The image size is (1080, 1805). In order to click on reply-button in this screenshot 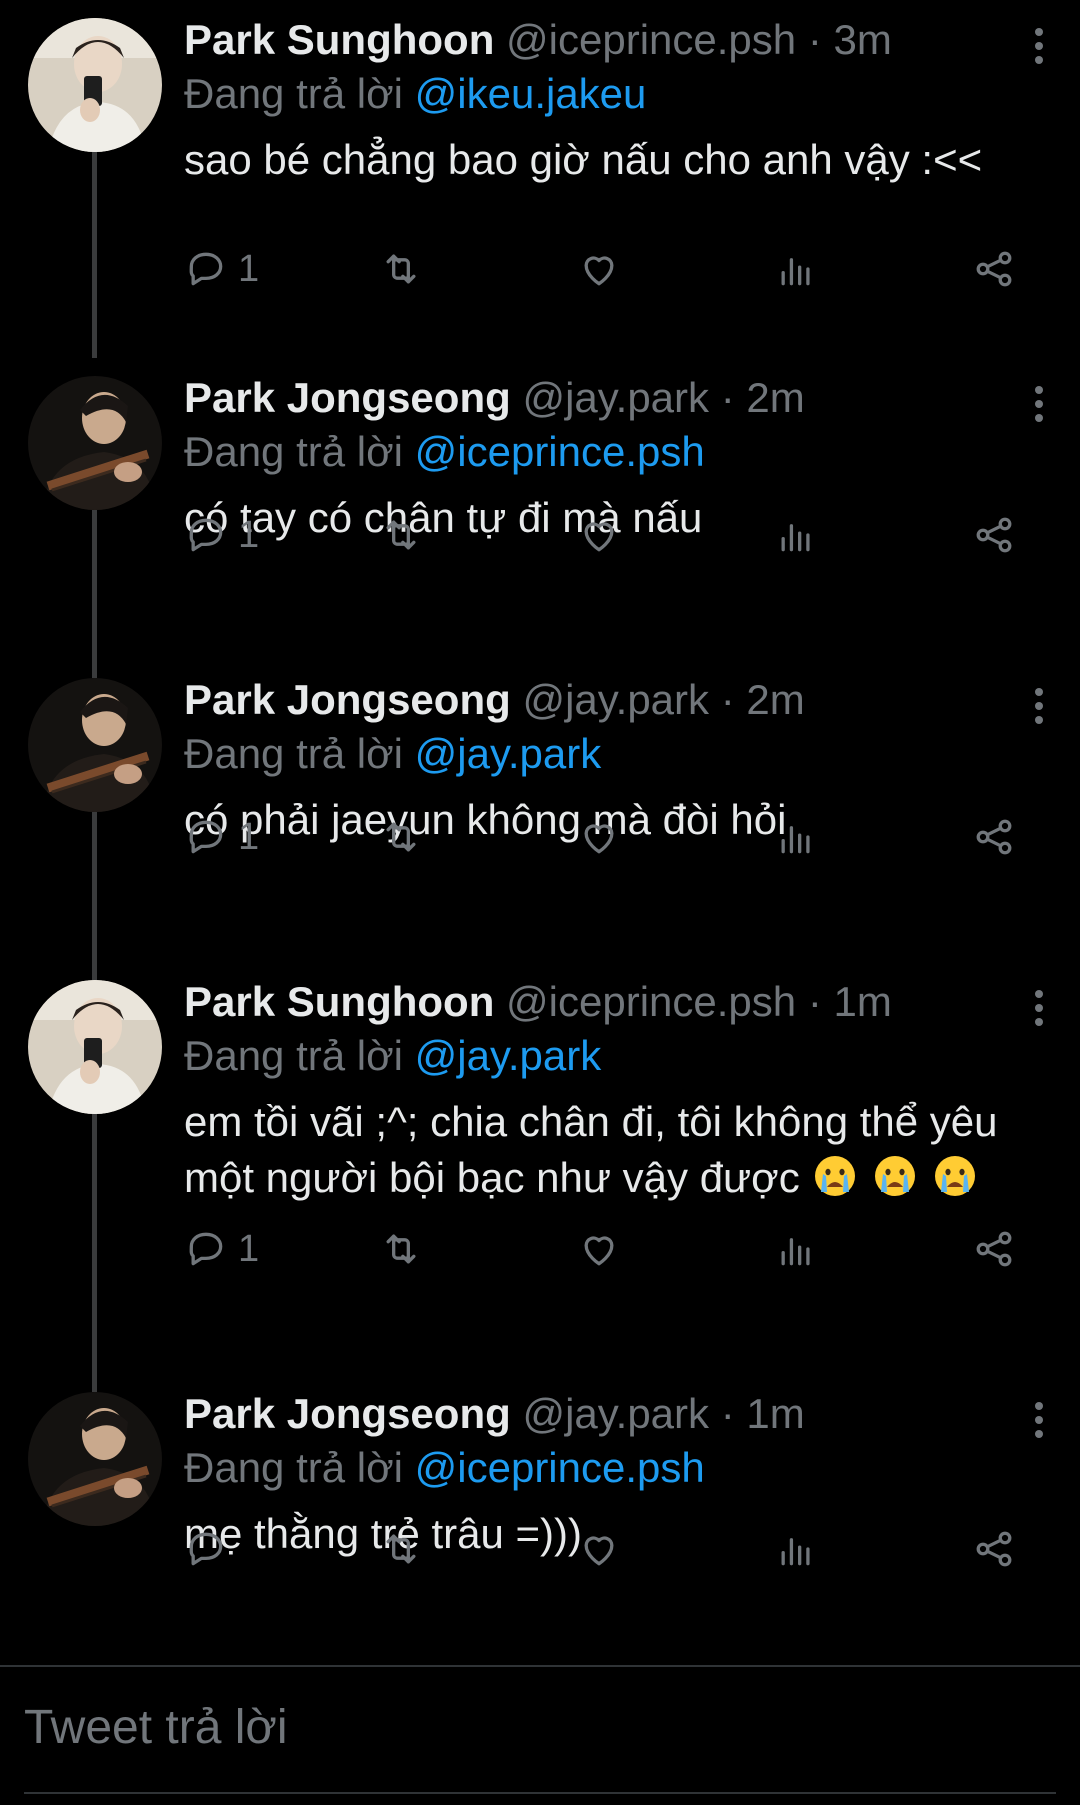, I will do `click(211, 1549)`.